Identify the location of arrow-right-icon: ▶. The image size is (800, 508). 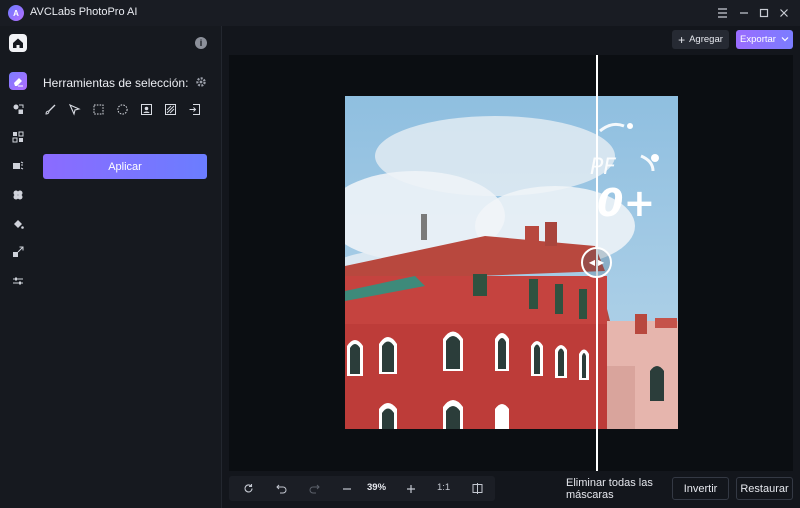
(601, 262).